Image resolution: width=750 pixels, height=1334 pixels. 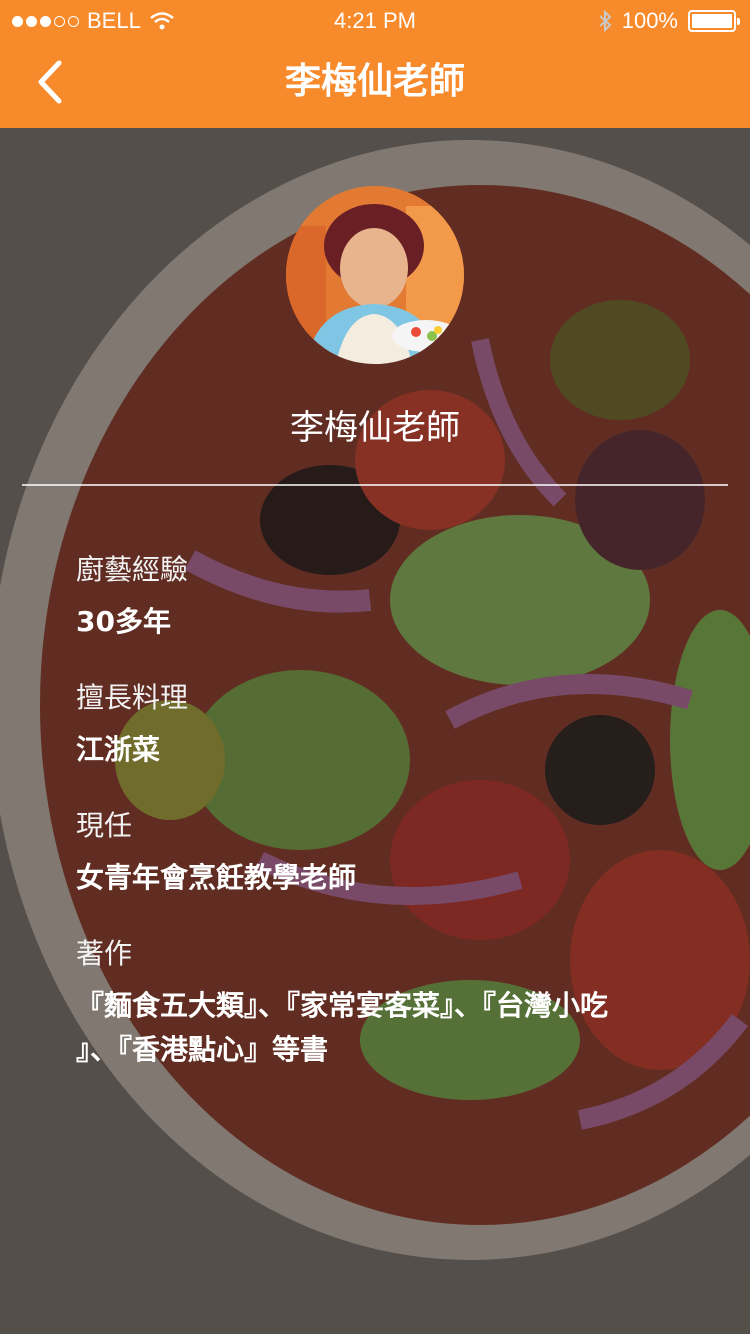 What do you see at coordinates (391, 597) in the screenshot?
I see `info-experience: 廚藝經驗 30多年` at bounding box center [391, 597].